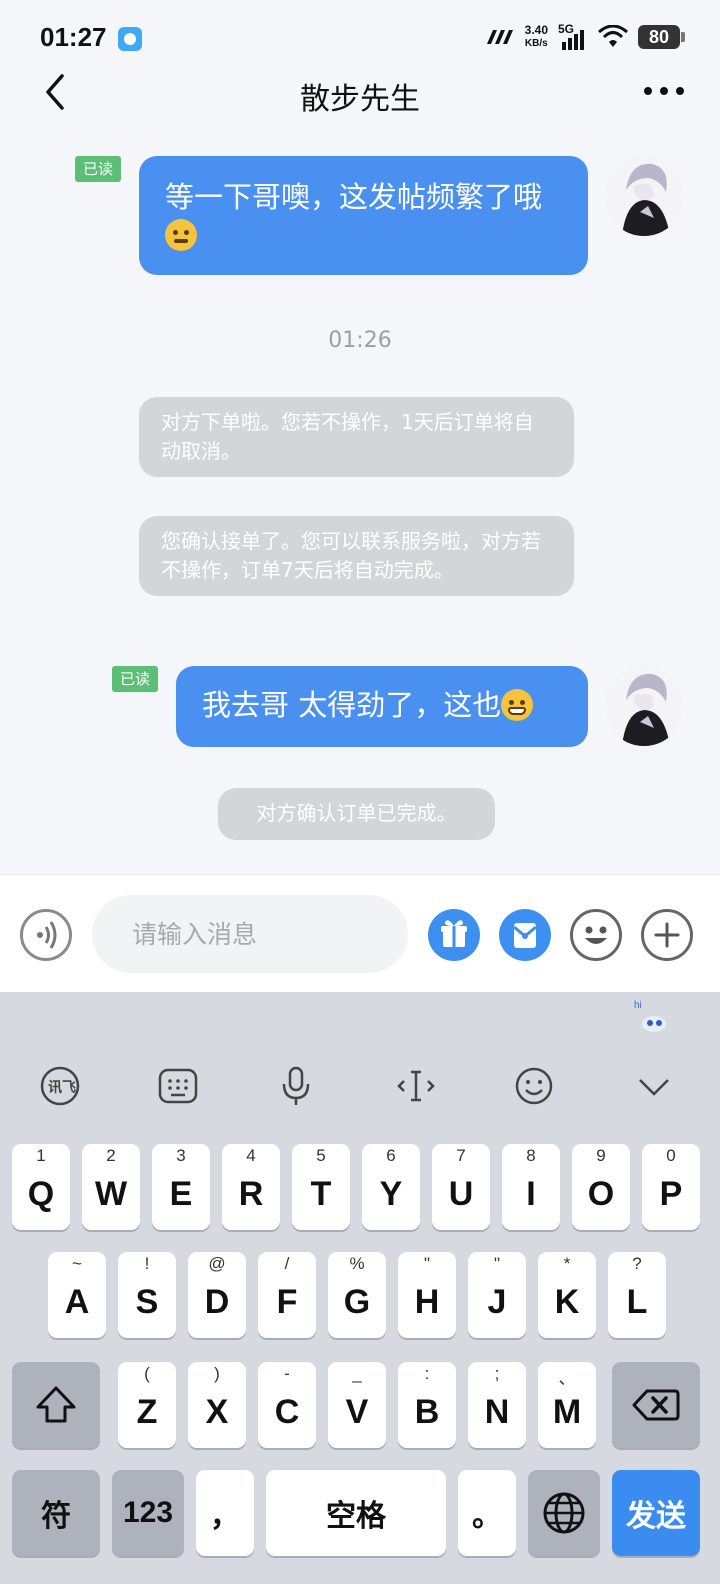 This screenshot has height=1584, width=720. I want to click on keyboard-layout-icon, so click(178, 1086).